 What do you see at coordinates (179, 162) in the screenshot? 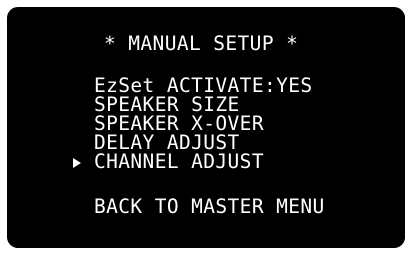
I see `menu-item-channel-adjust: CHANNEL ADJUST` at bounding box center [179, 162].